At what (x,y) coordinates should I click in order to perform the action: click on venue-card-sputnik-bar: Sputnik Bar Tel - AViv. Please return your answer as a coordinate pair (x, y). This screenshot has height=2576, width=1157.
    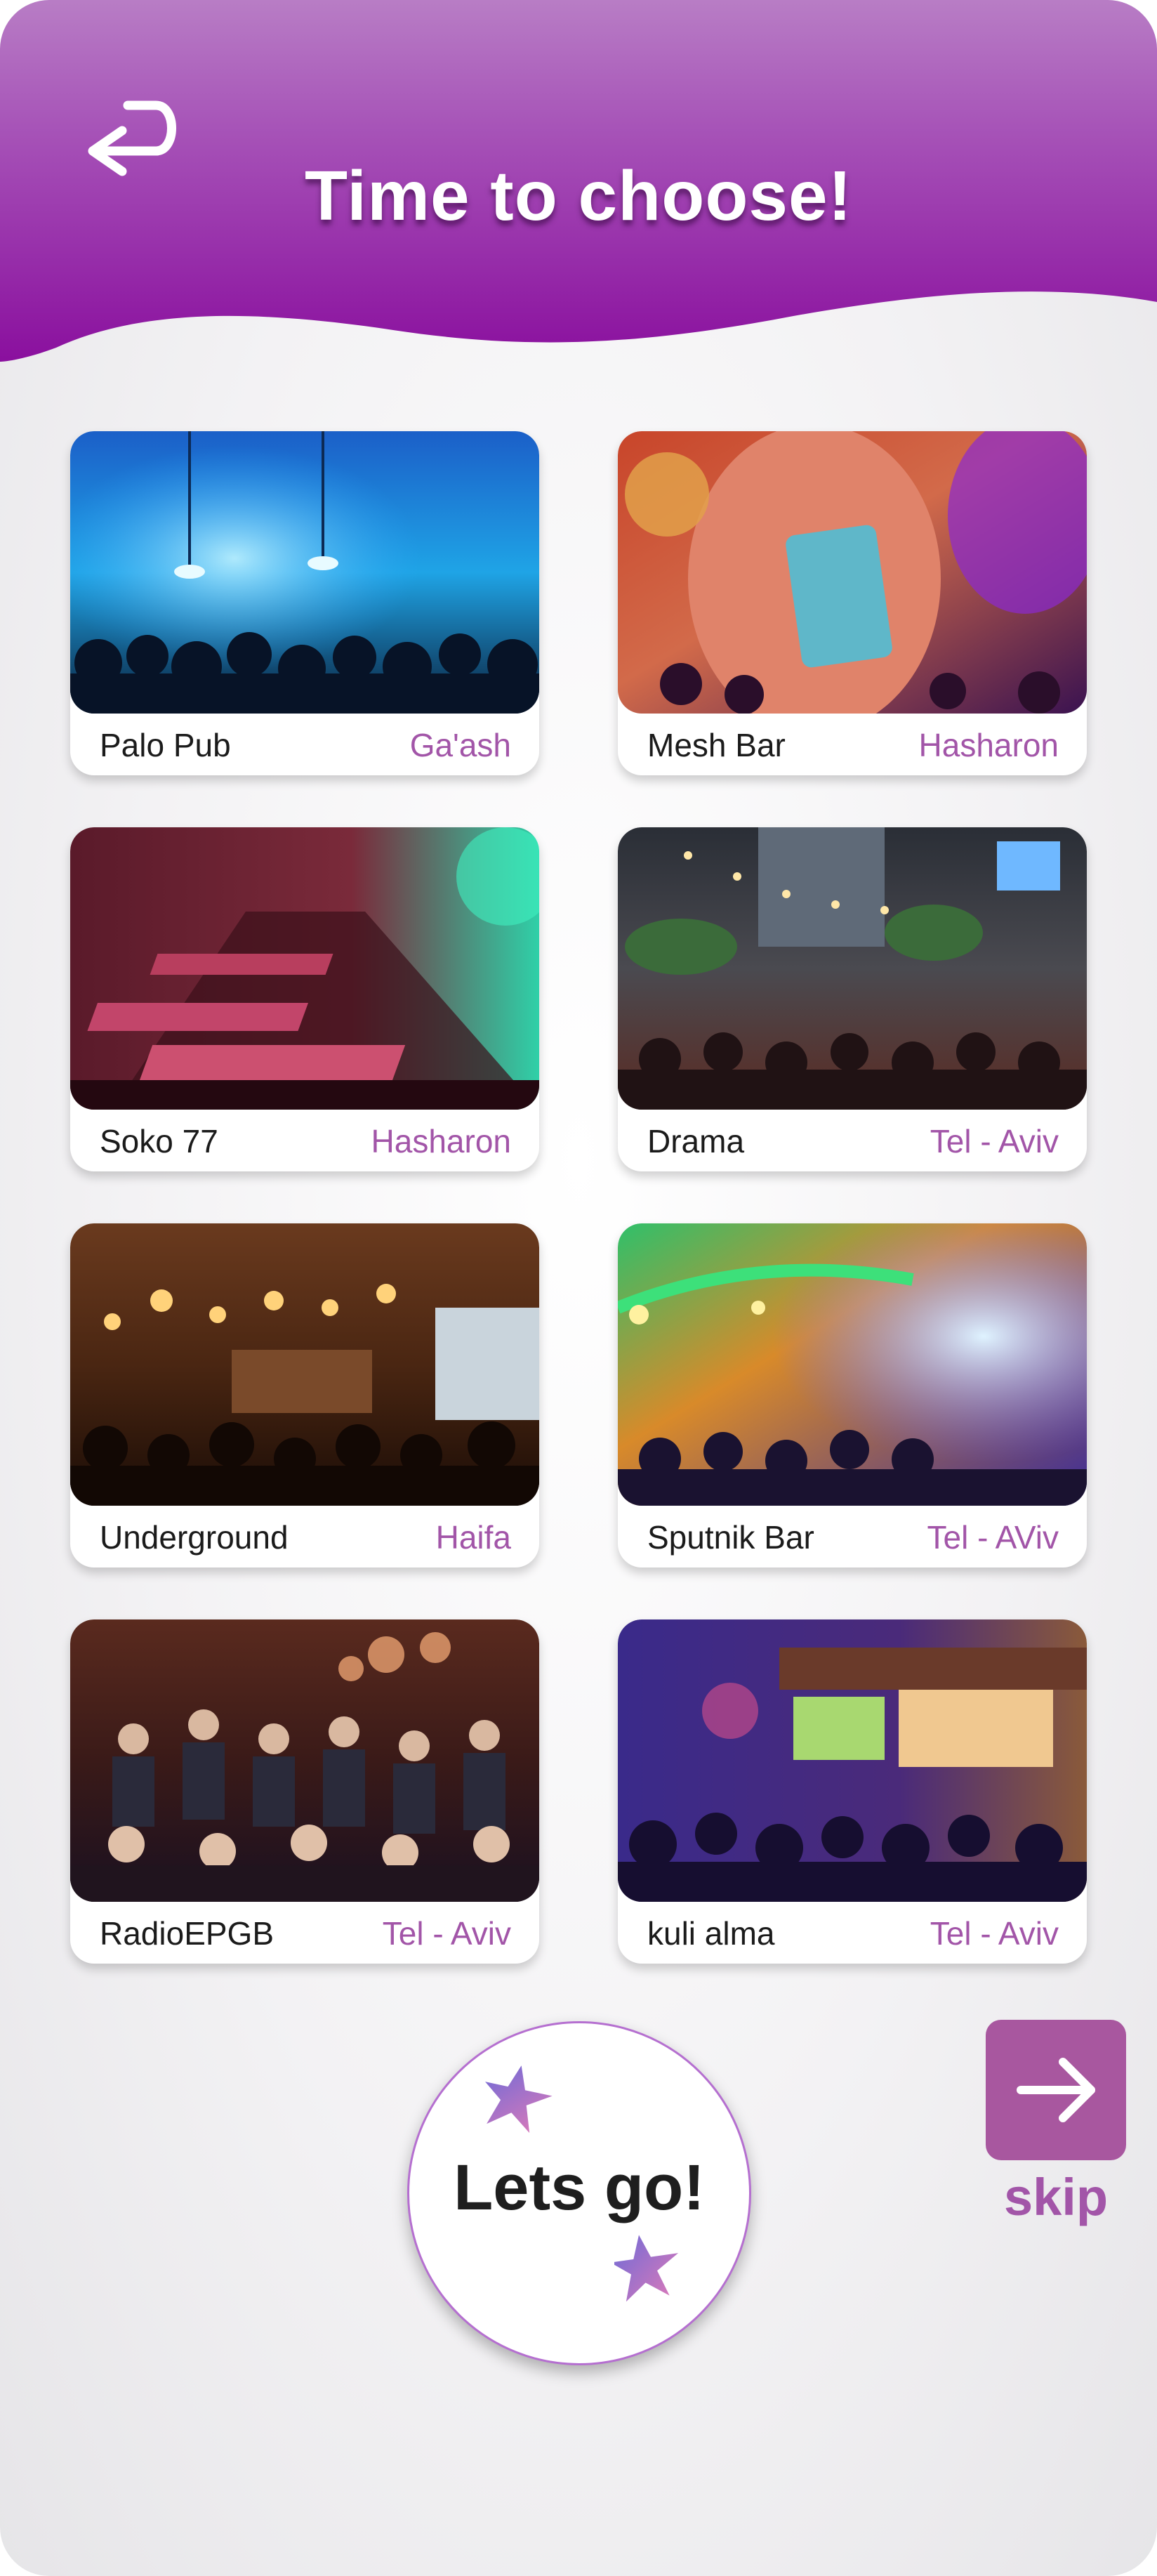
    Looking at the image, I should click on (852, 1395).